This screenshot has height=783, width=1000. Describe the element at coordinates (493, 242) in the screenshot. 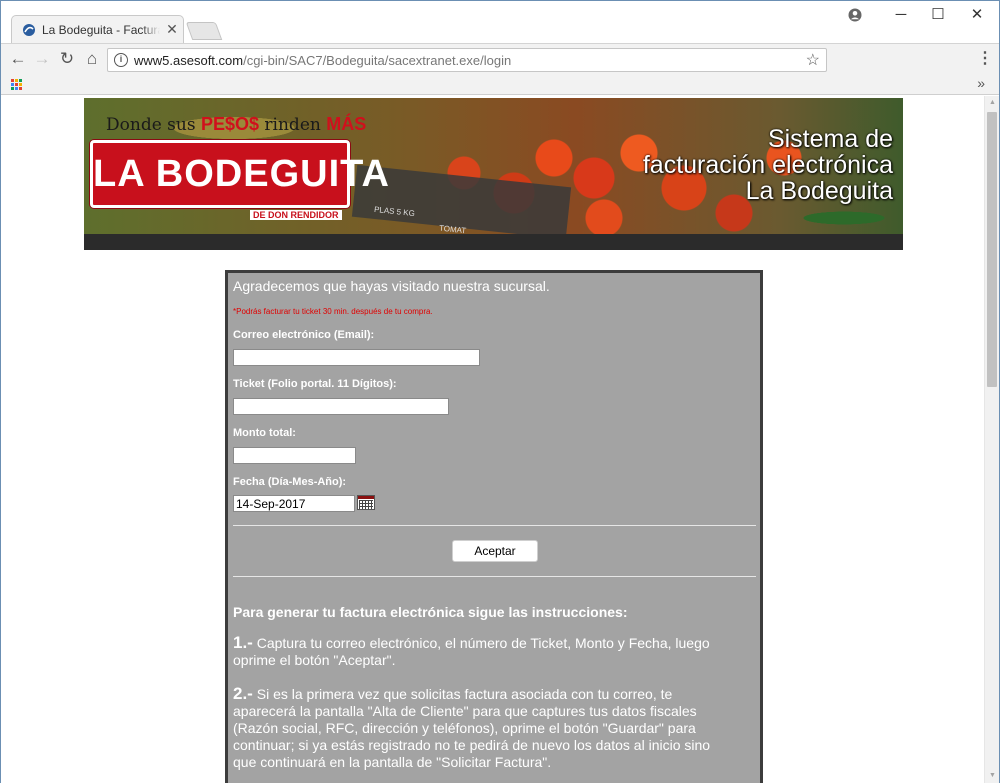

I see `banner-bottom-strip` at that location.